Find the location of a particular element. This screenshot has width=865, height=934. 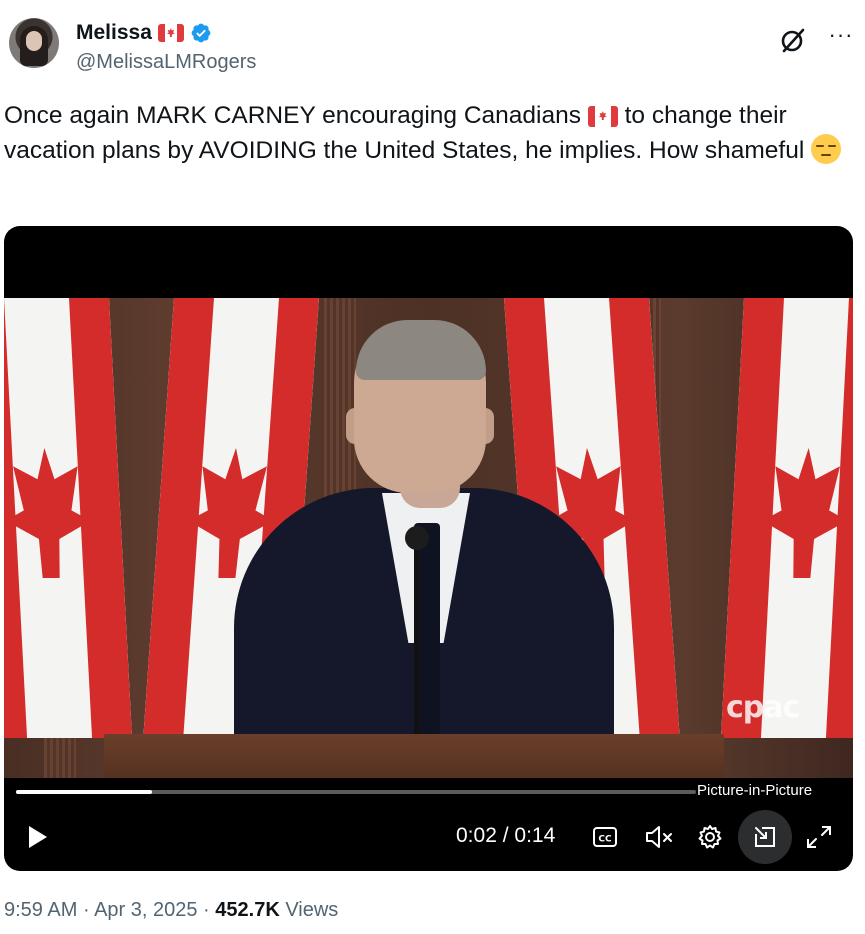

views-label: Views is located at coordinates (309, 910).